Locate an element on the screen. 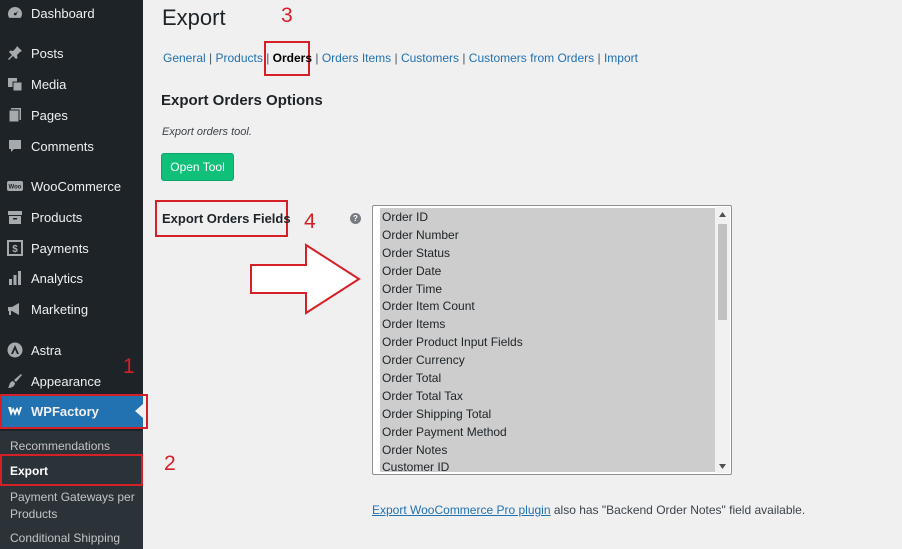 This screenshot has height=549, width=902. annotation-number-3: 3 is located at coordinates (287, 15).